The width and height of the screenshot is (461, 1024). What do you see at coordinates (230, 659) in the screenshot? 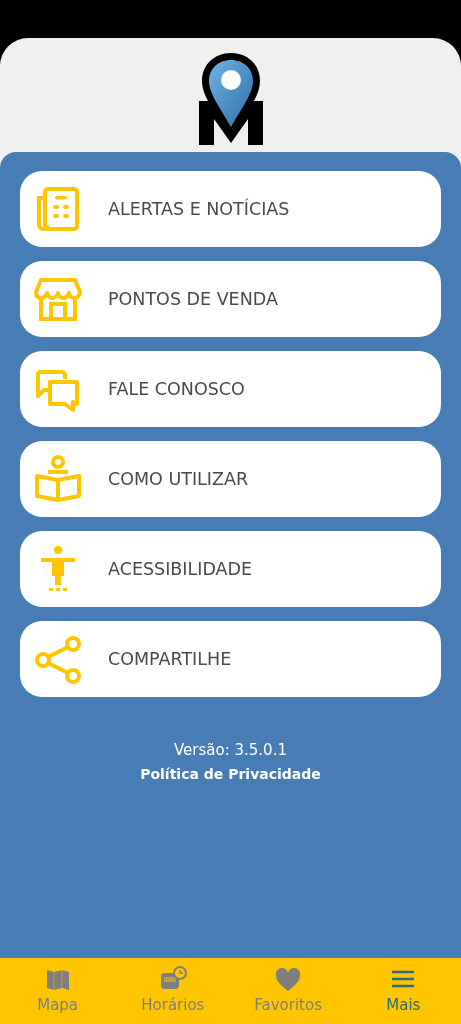
I see `menu-item: COMPARTILHE` at bounding box center [230, 659].